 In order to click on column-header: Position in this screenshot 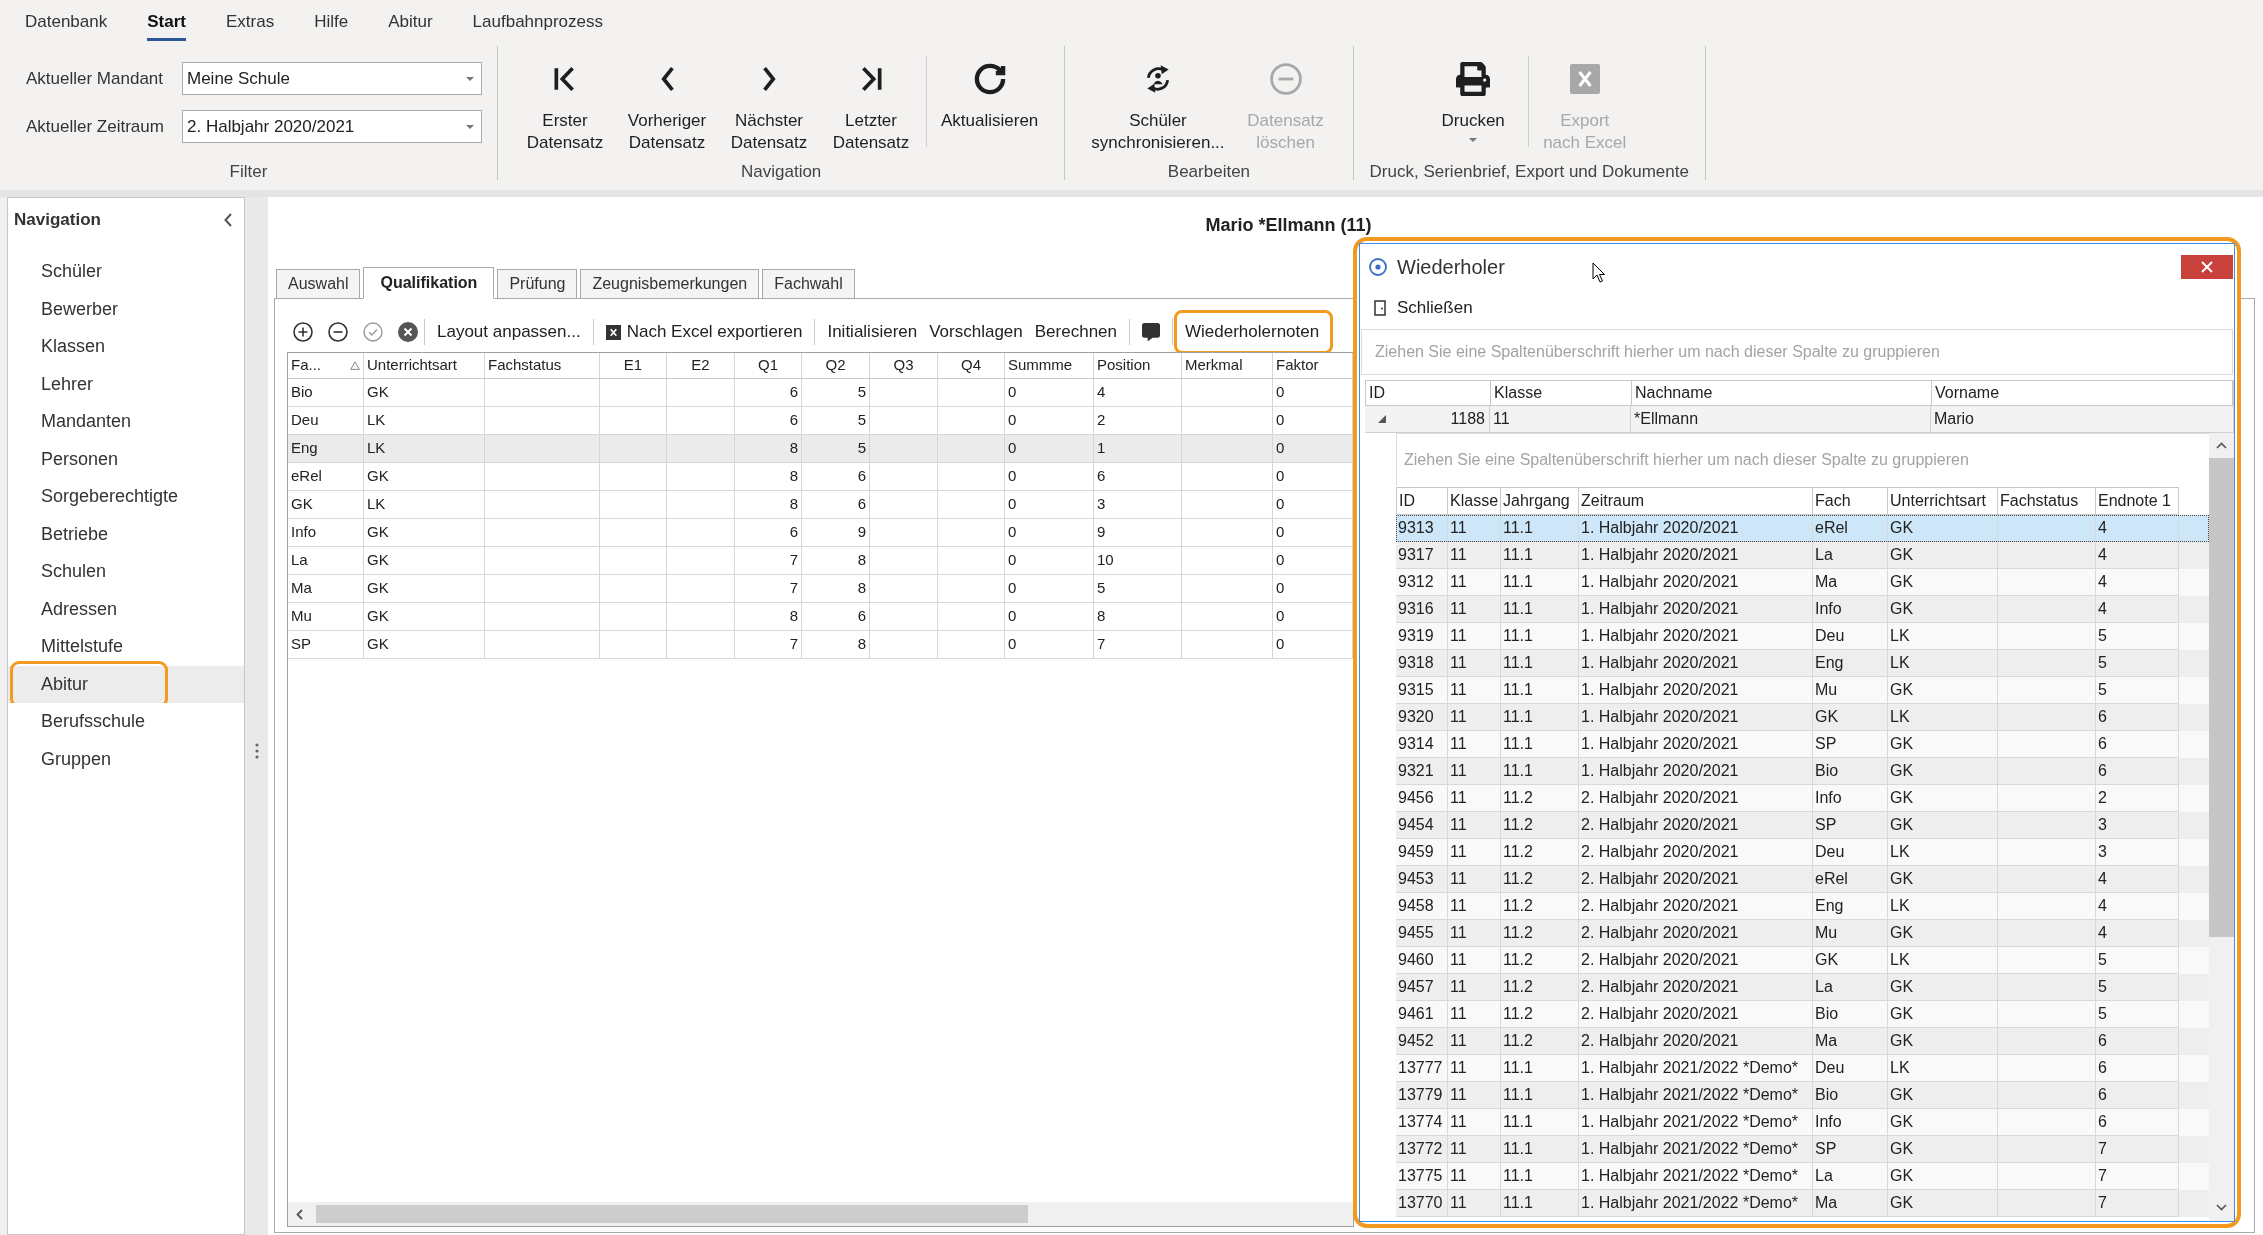, I will do `click(1124, 365)`.